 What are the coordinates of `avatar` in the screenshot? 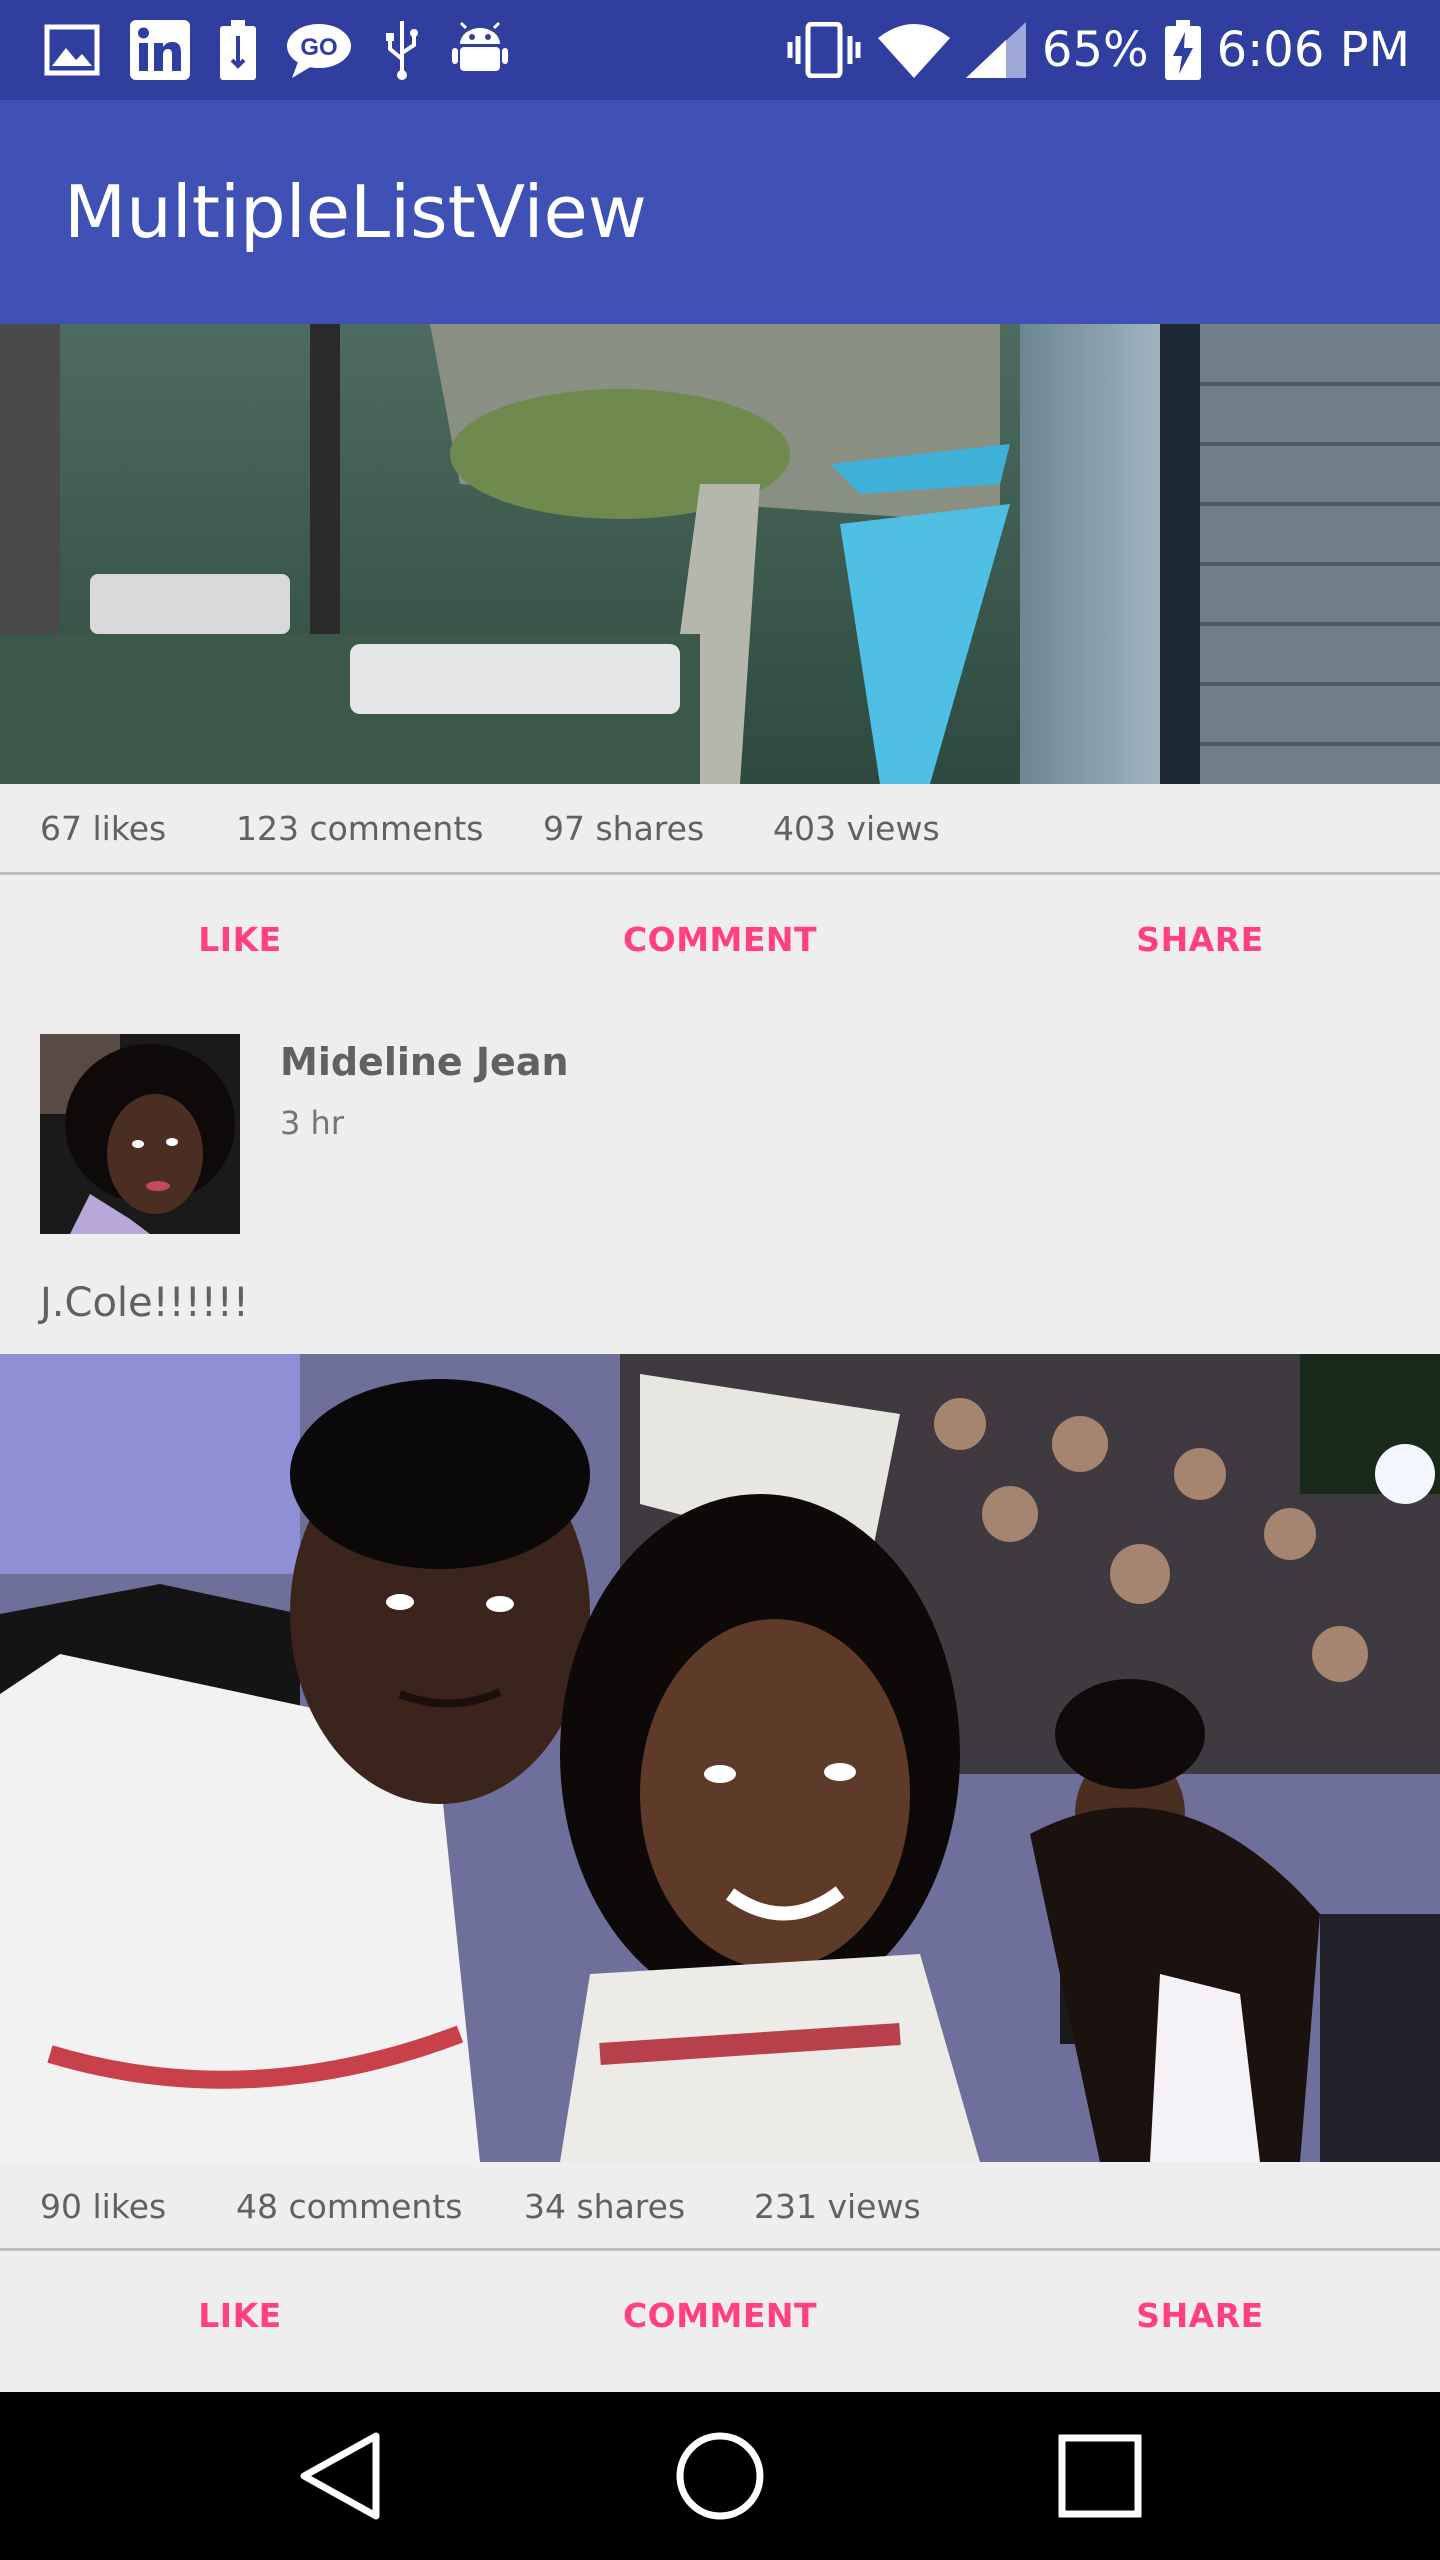 It's located at (140, 1134).